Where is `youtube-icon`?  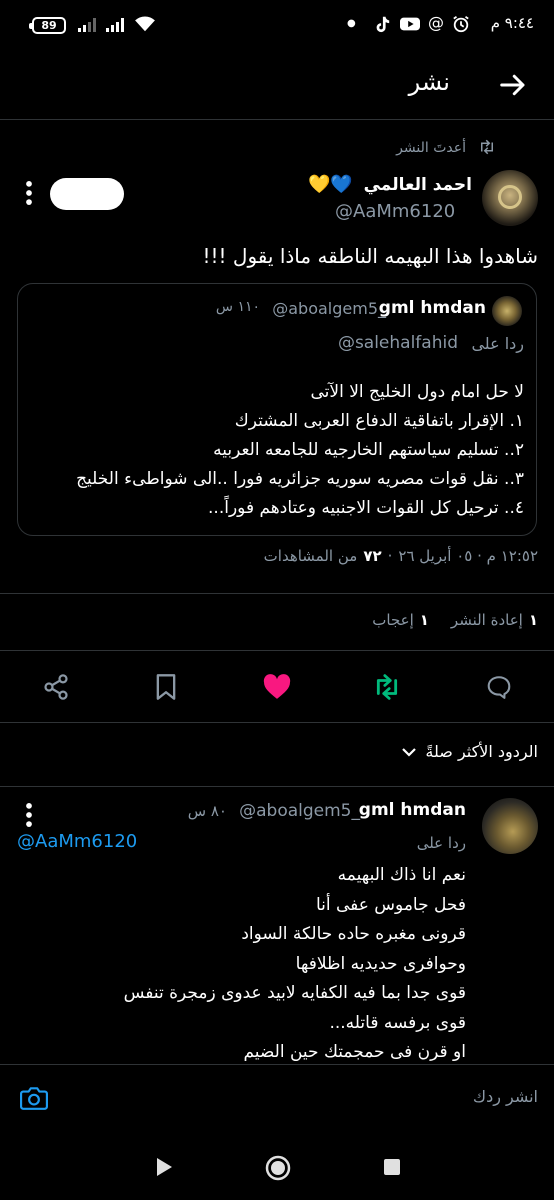
youtube-icon is located at coordinates (410, 24).